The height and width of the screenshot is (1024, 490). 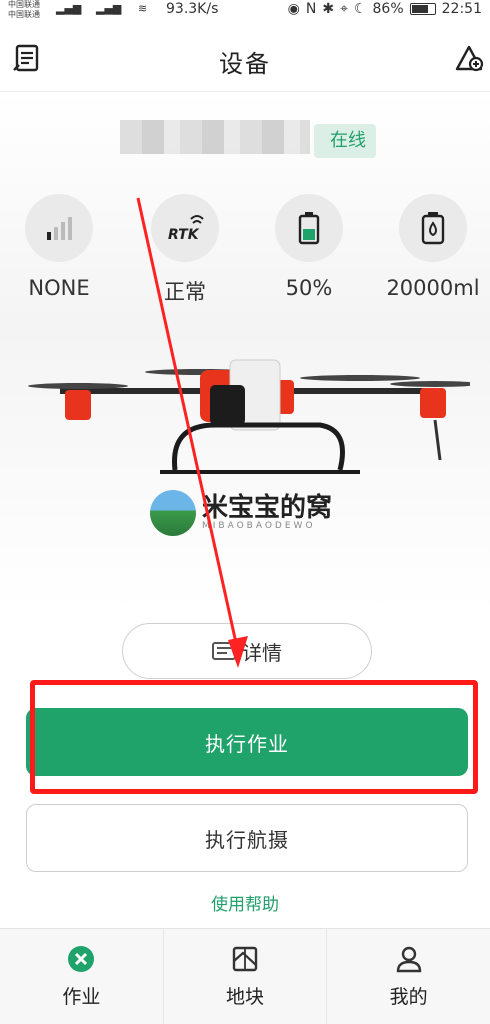 I want to click on carrier-2: 中国联通, so click(x=24, y=14).